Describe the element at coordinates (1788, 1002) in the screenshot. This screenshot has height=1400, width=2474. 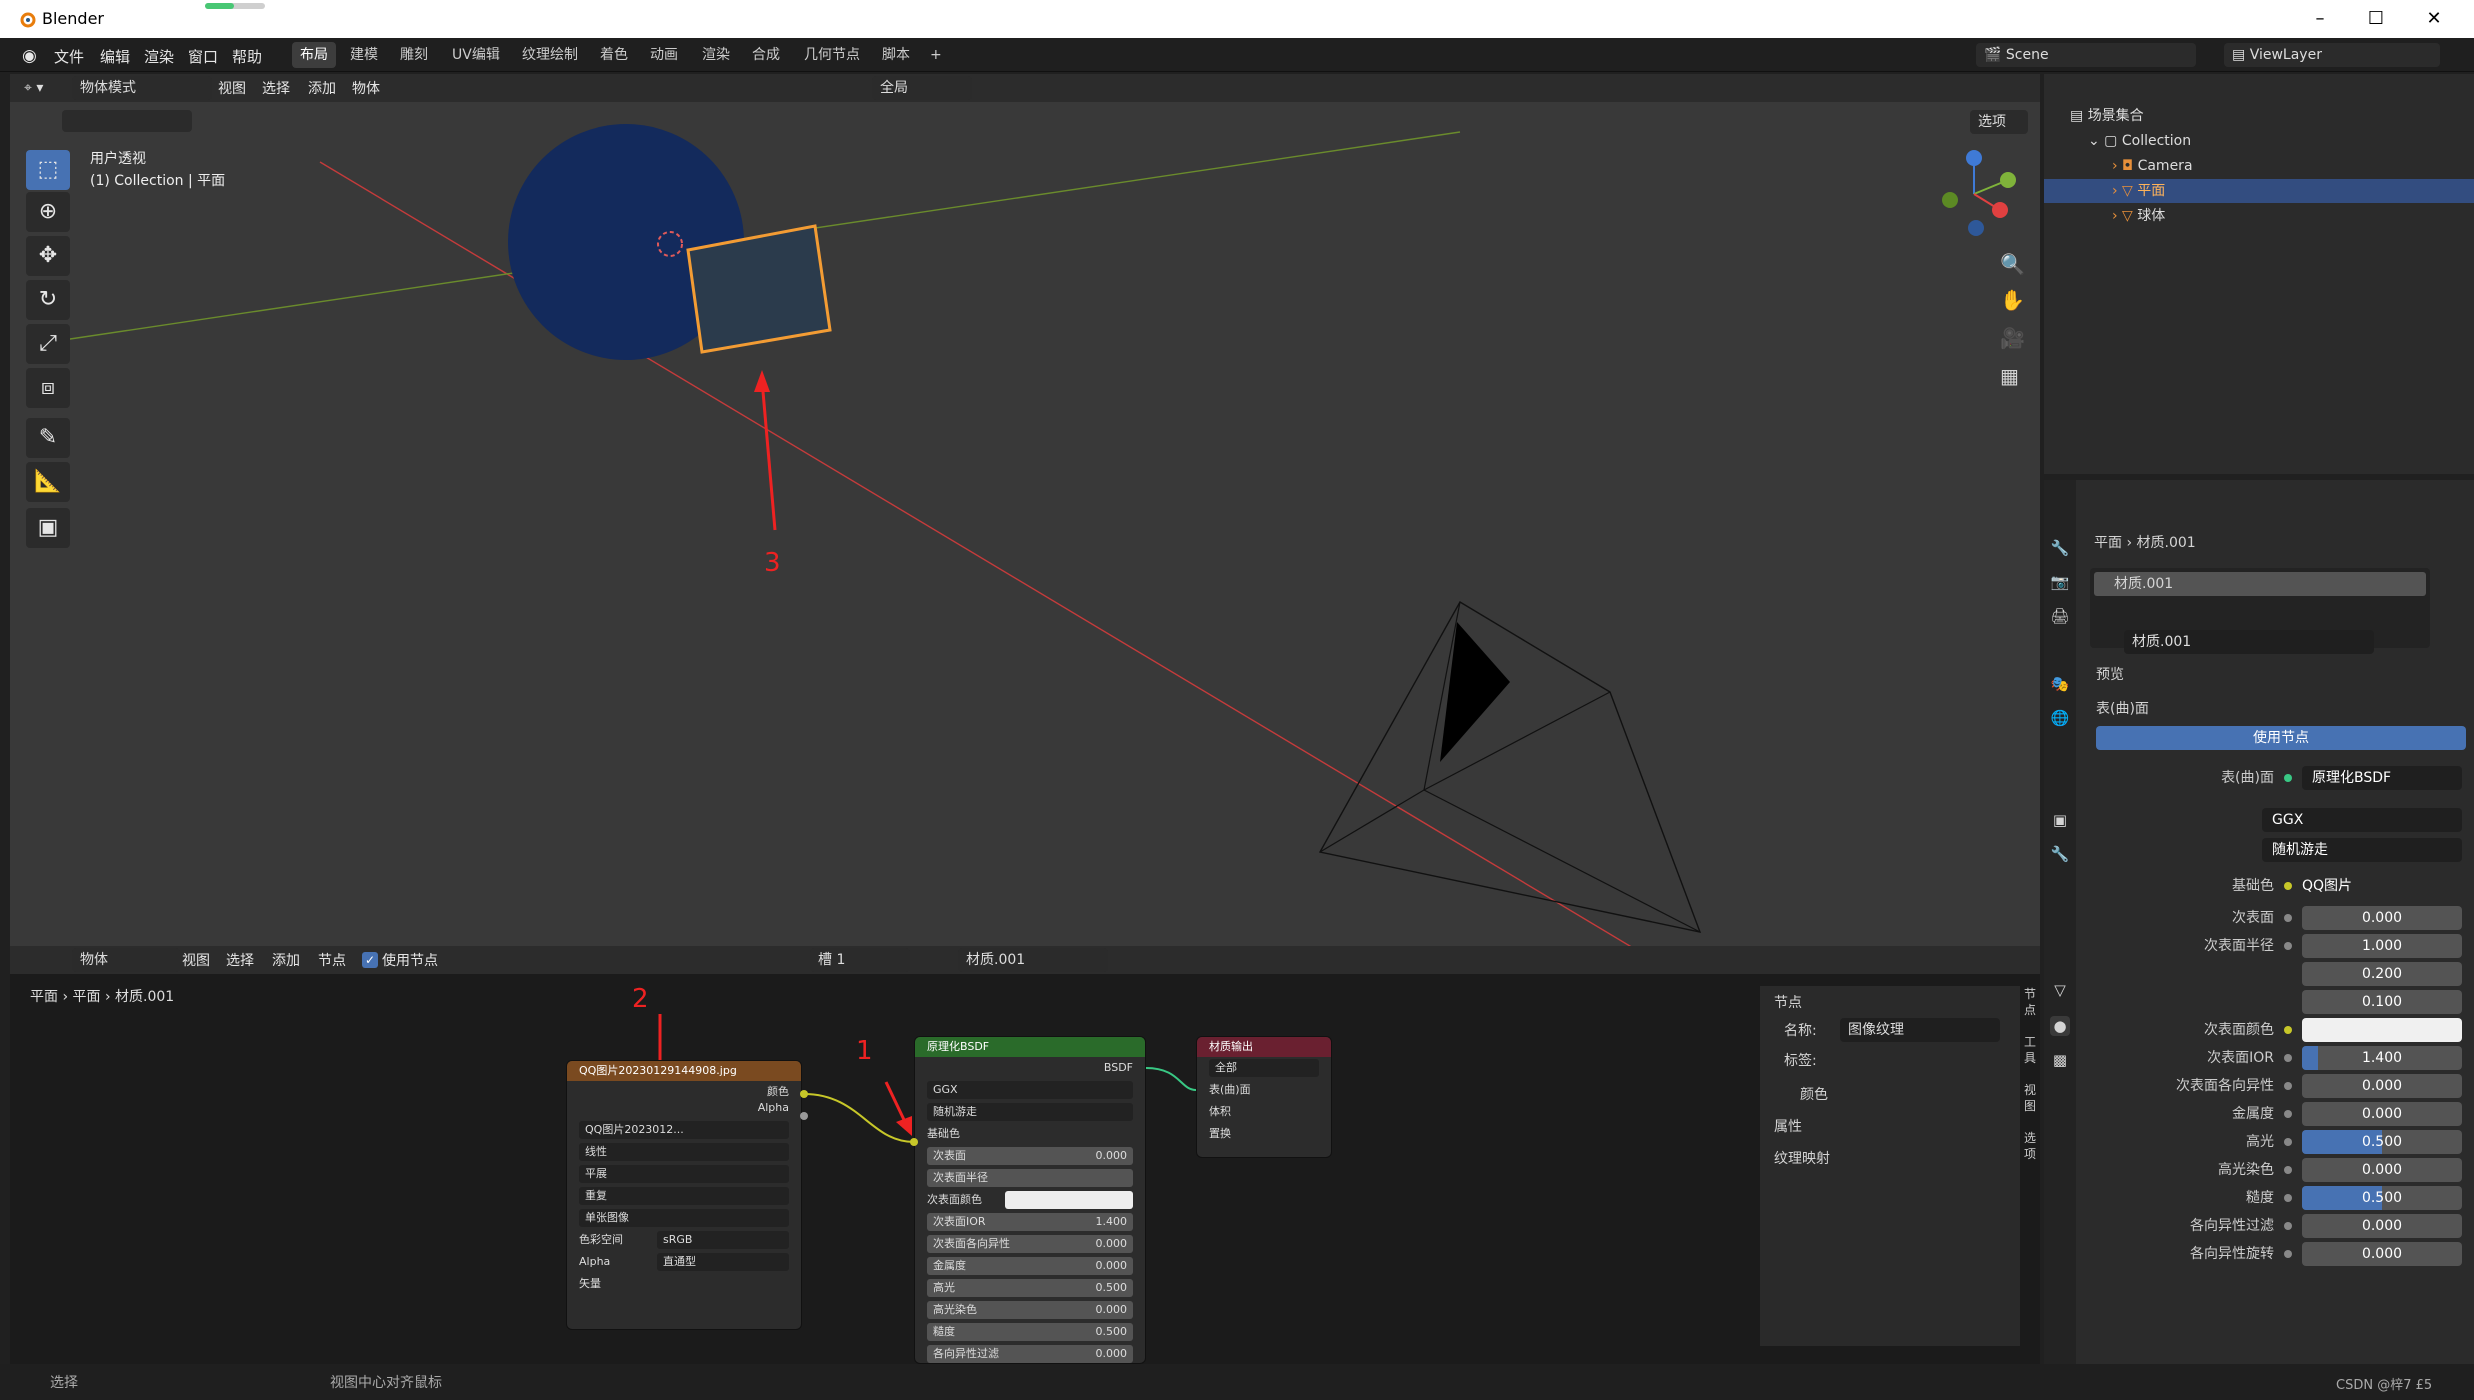
I see `node-section-title: 节点` at that location.